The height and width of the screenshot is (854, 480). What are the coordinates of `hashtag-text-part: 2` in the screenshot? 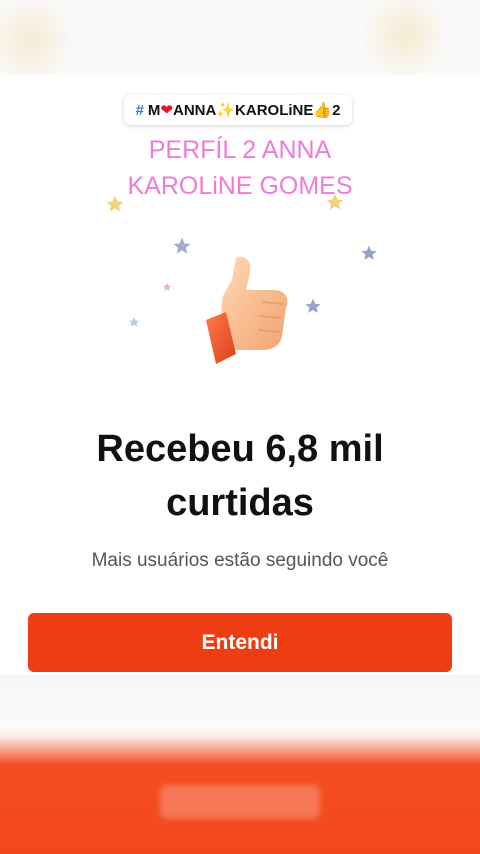 It's located at (336, 110).